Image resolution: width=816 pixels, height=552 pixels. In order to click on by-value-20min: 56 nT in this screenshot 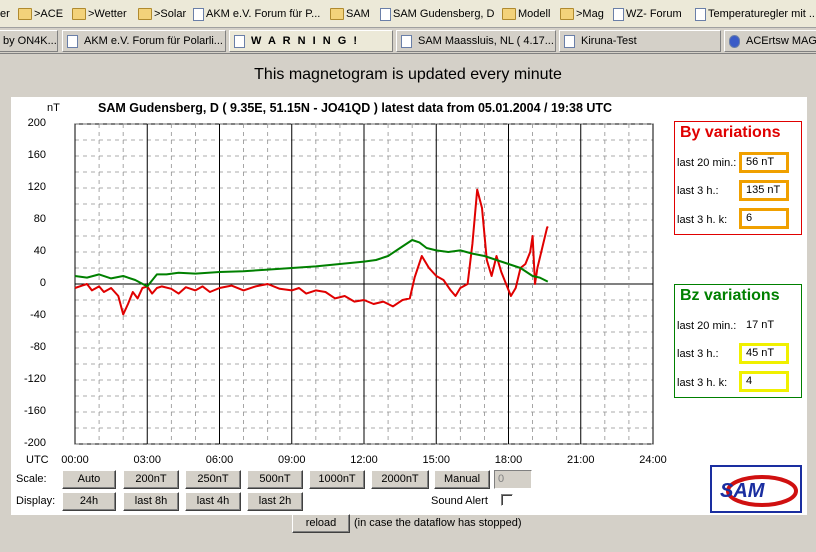, I will do `click(764, 162)`.